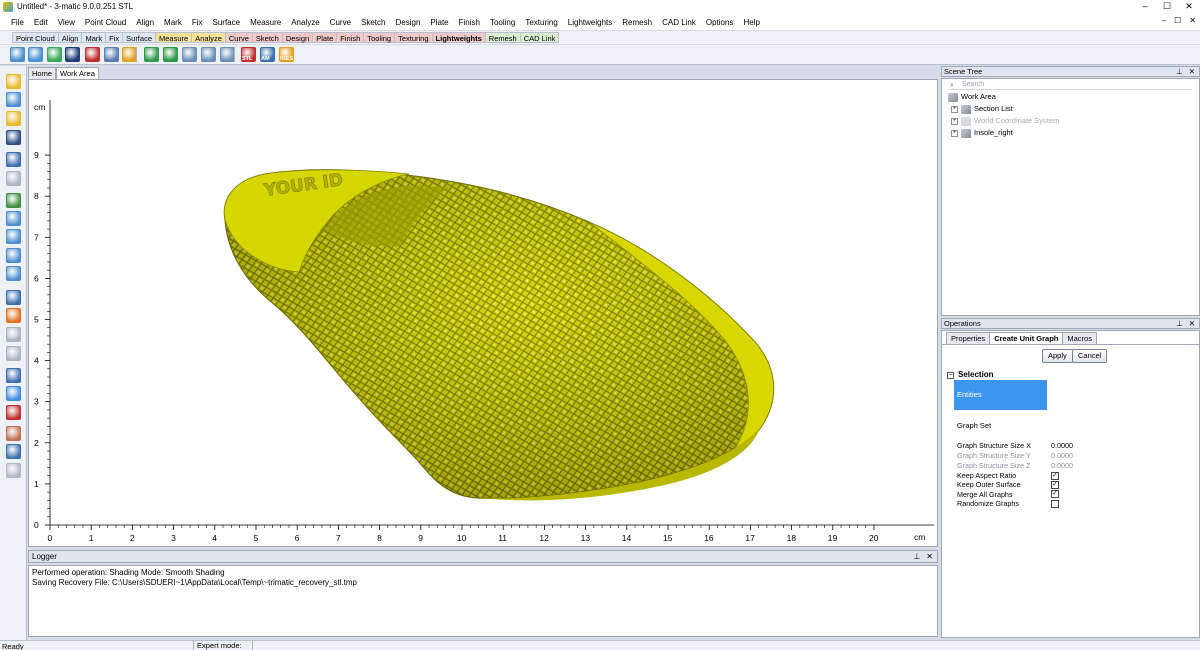 The image size is (1200, 650). What do you see at coordinates (539, 37) in the screenshot?
I see `tab-cad-link: CAD Link` at bounding box center [539, 37].